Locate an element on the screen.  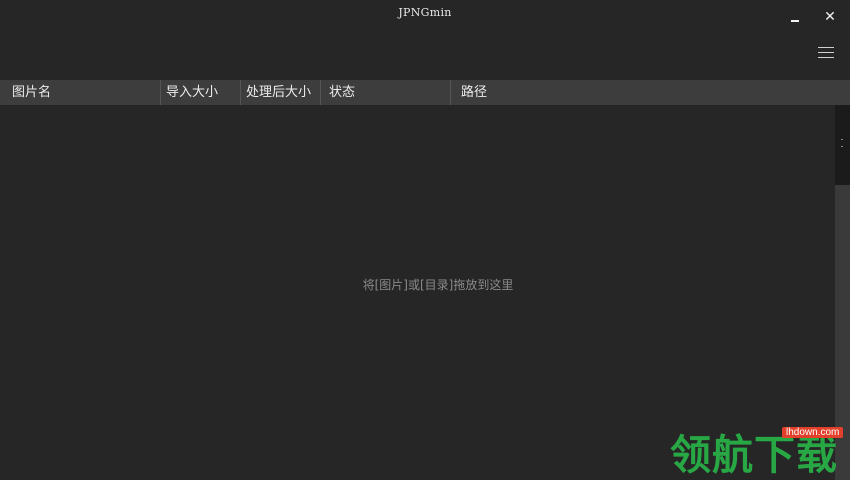
minimize-icon is located at coordinates (795, 20).